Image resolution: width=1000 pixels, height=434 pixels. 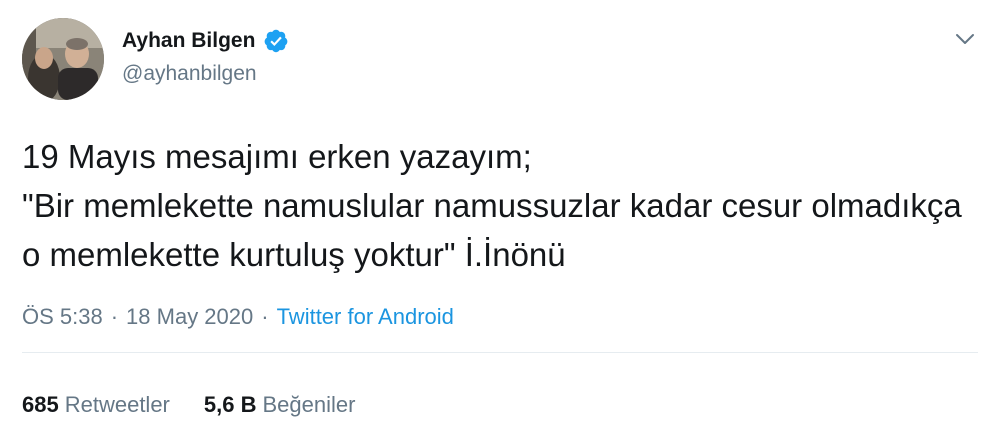 What do you see at coordinates (189, 74) in the screenshot?
I see `user-handle: @ayhanbilgen` at bounding box center [189, 74].